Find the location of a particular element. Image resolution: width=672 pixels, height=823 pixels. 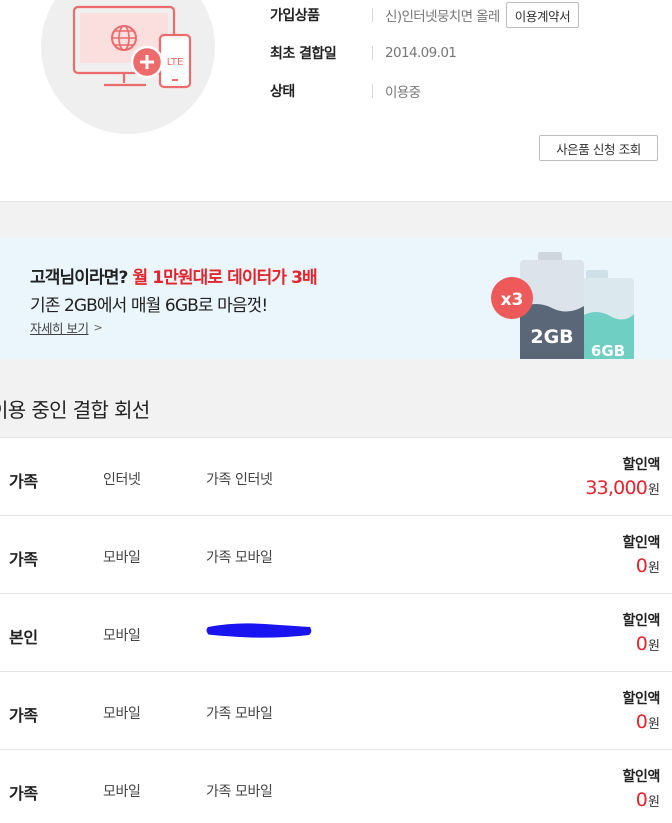

section-gap is located at coordinates (336, 219).